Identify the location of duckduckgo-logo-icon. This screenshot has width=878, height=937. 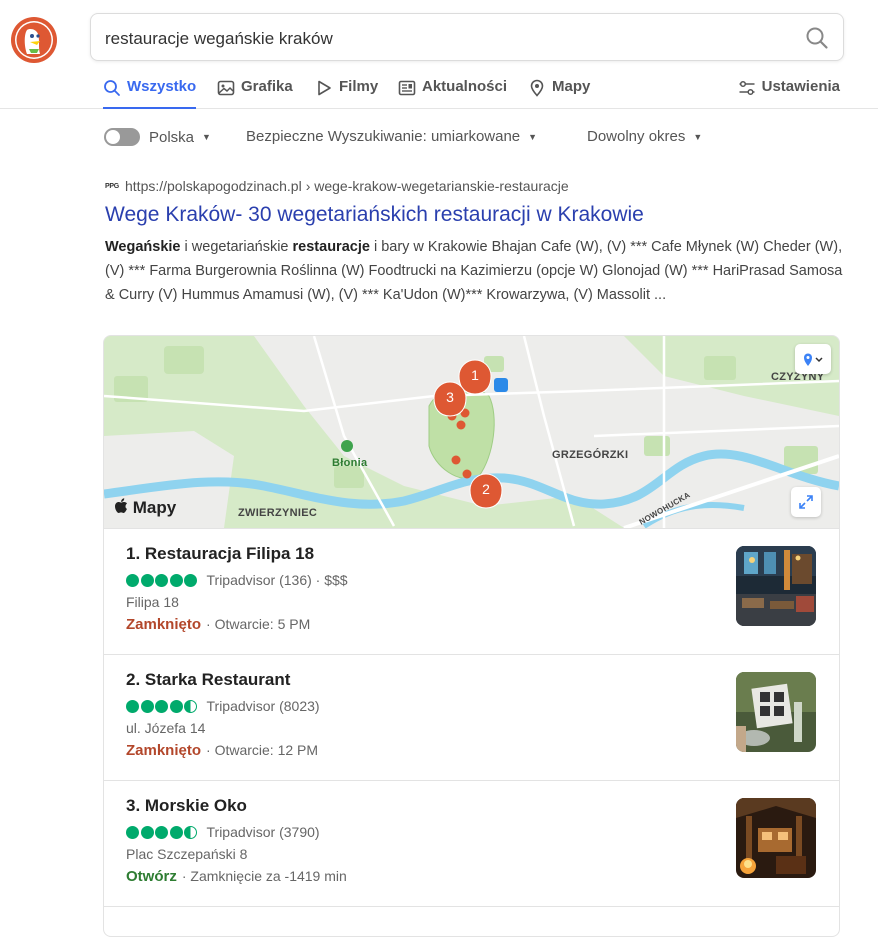
(34, 40).